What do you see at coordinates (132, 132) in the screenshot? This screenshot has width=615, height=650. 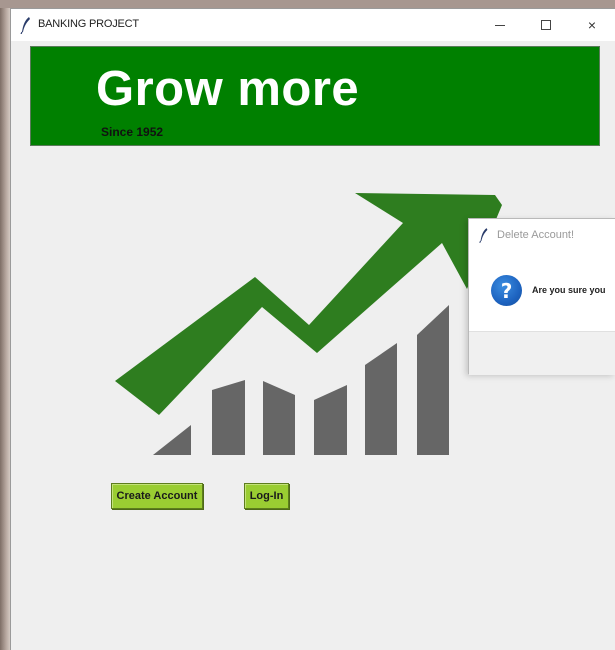 I see `banner-subtitle: Since 1952` at bounding box center [132, 132].